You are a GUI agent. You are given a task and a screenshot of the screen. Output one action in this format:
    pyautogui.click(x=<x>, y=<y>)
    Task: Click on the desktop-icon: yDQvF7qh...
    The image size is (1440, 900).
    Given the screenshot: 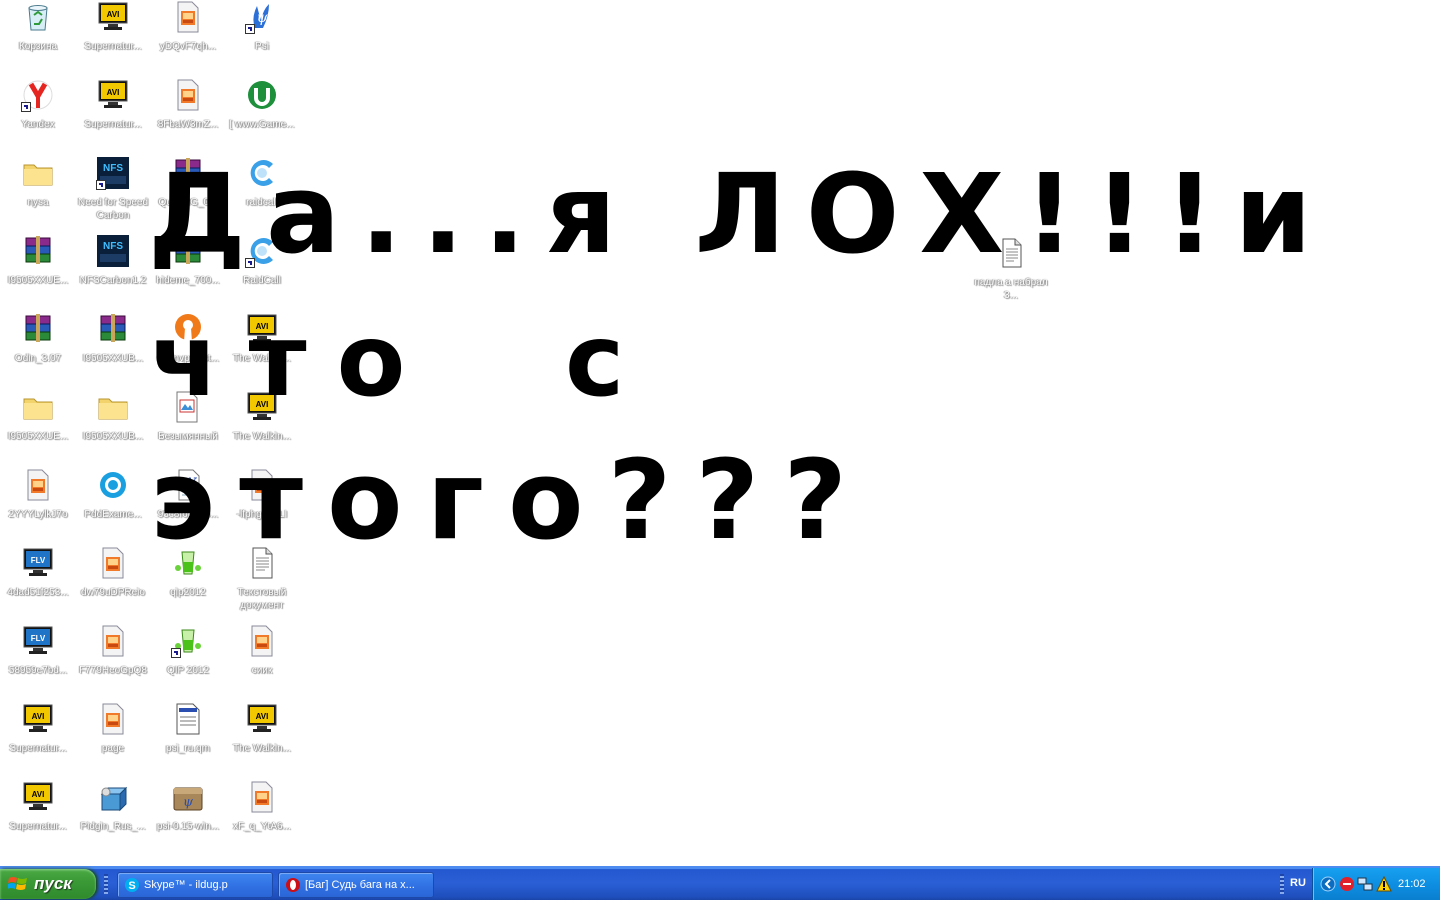 What is the action you would take?
    pyautogui.click(x=188, y=35)
    